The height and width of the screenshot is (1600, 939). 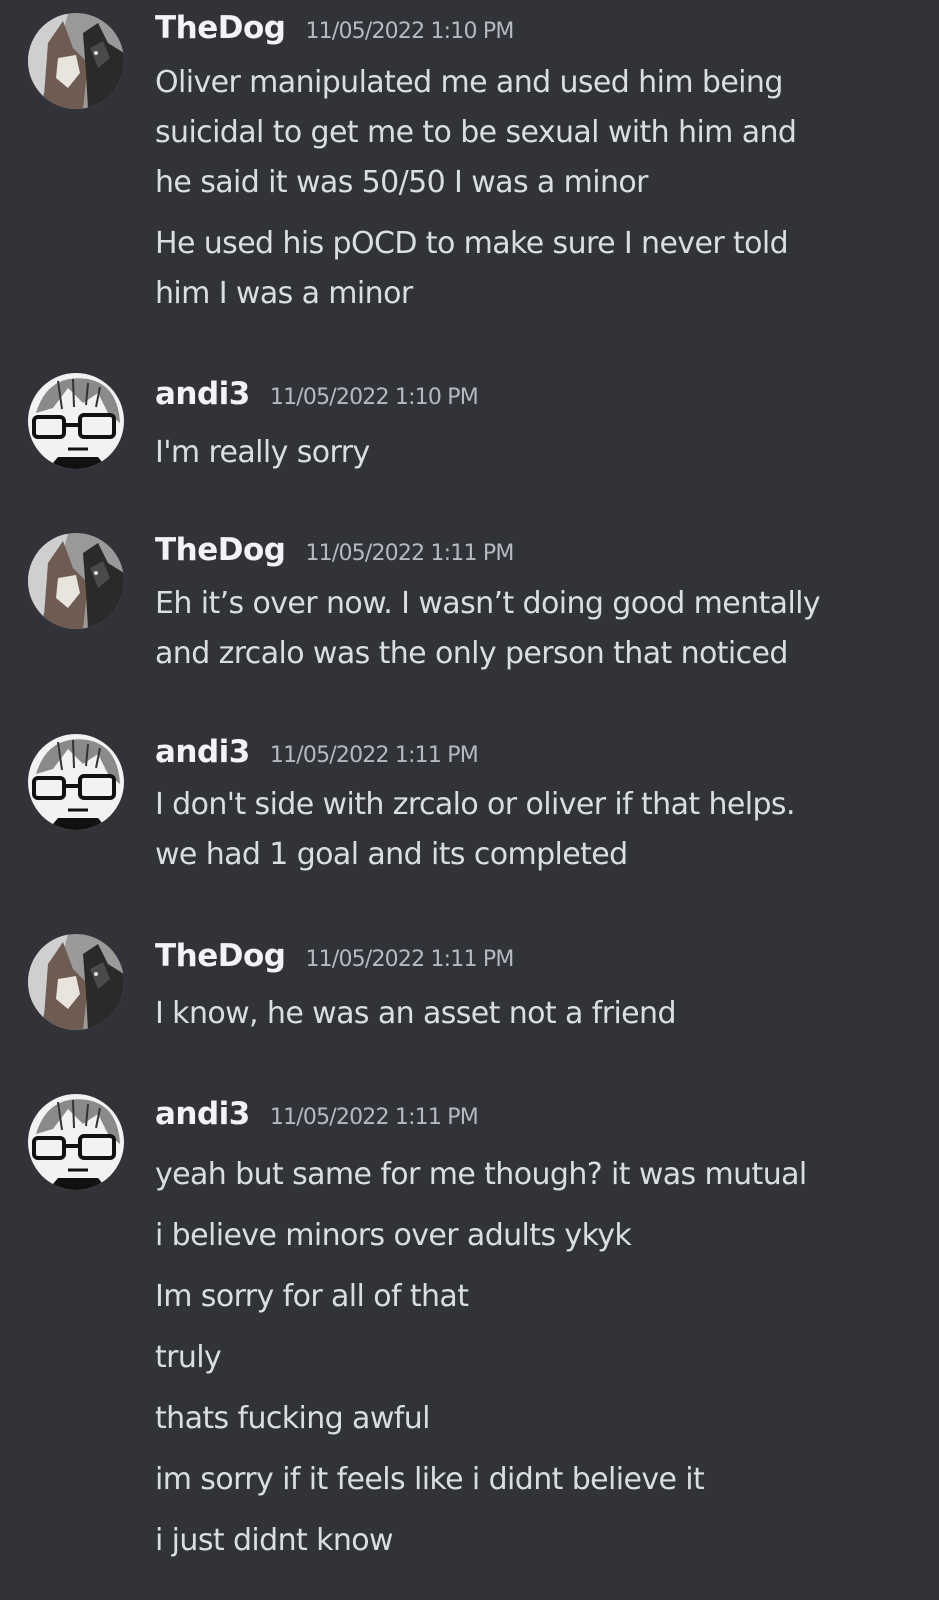 What do you see at coordinates (292, 1418) in the screenshot?
I see `message-text: thats fucking awful` at bounding box center [292, 1418].